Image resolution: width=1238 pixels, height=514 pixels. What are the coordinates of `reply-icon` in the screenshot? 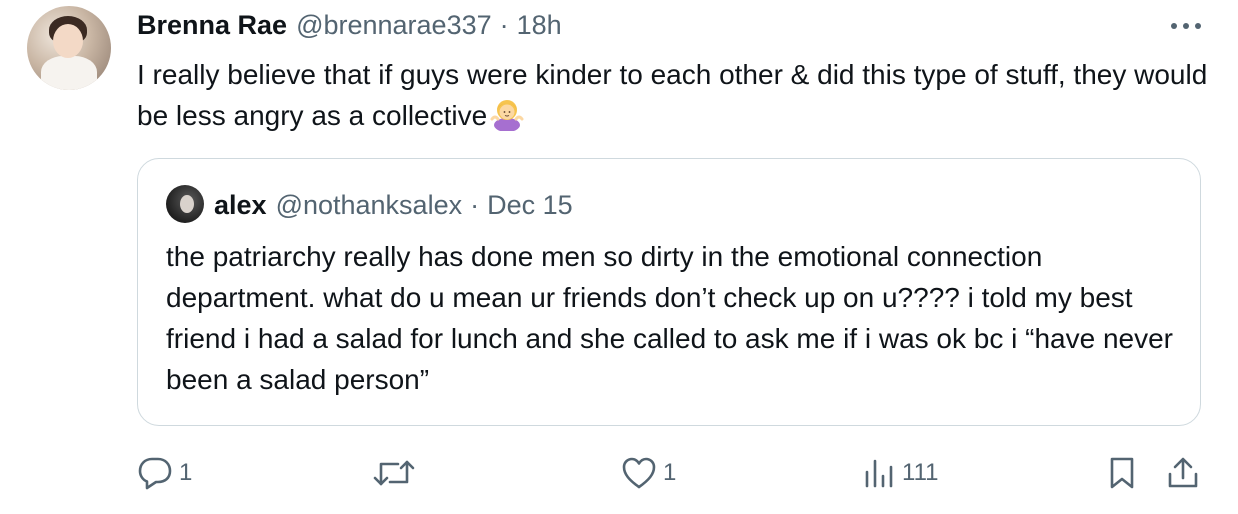 It's located at (155, 473).